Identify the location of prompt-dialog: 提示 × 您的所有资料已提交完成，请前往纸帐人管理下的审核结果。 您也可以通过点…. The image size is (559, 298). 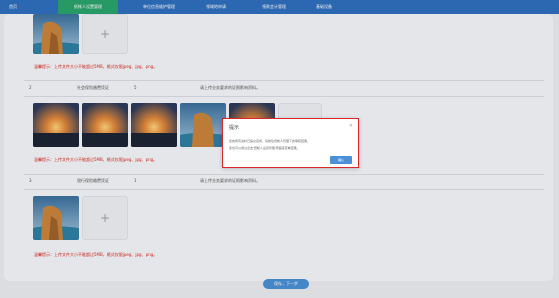
(290, 143).